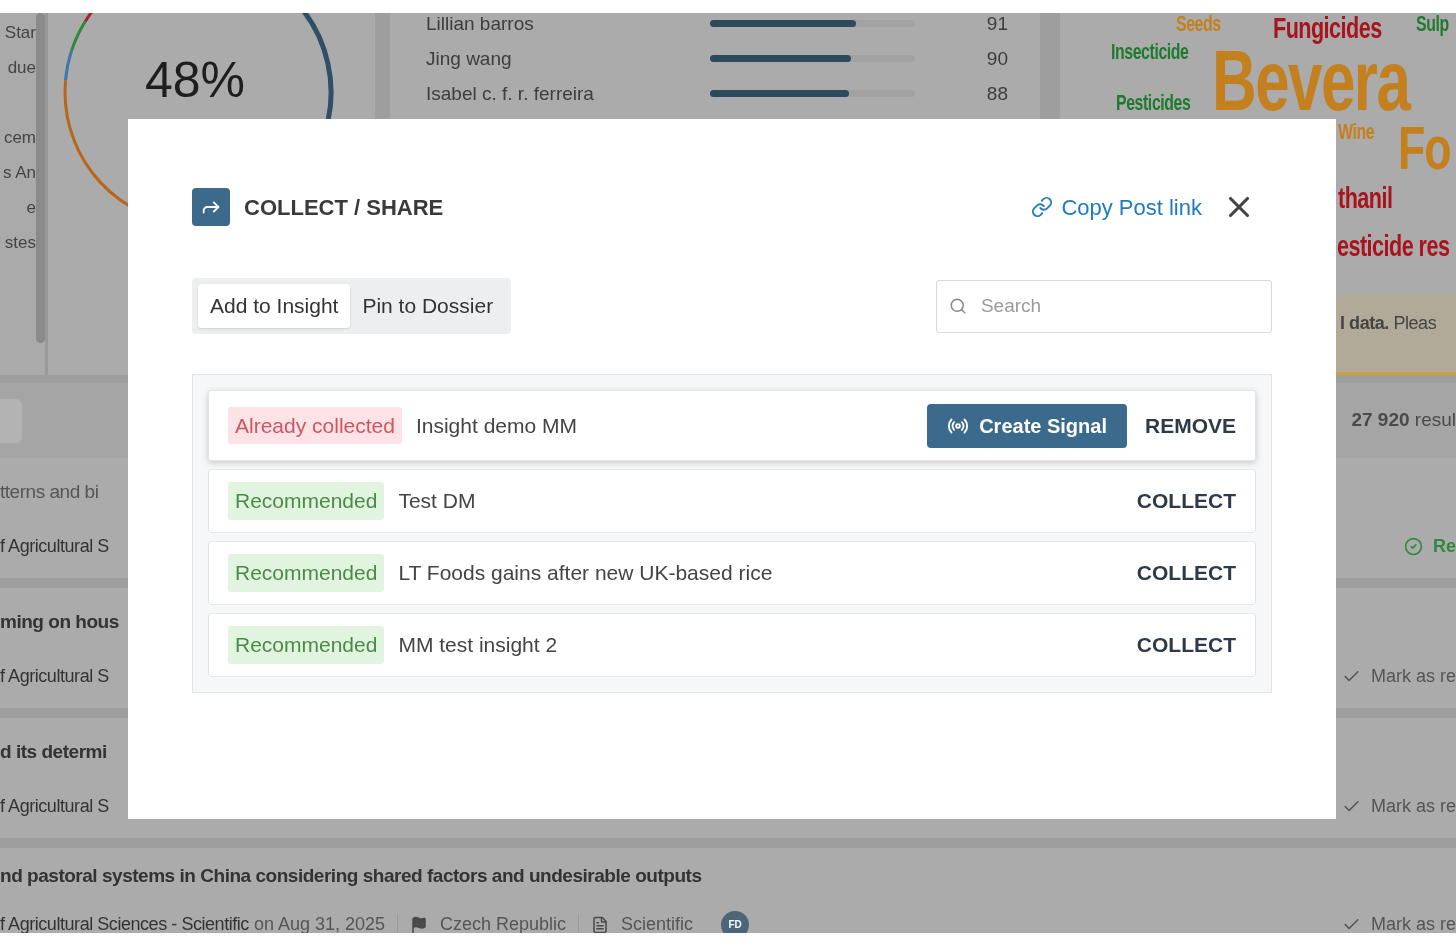 The height and width of the screenshot is (946, 1456). I want to click on insight-row: Recommended Test DM COLLECT, so click(732, 501).